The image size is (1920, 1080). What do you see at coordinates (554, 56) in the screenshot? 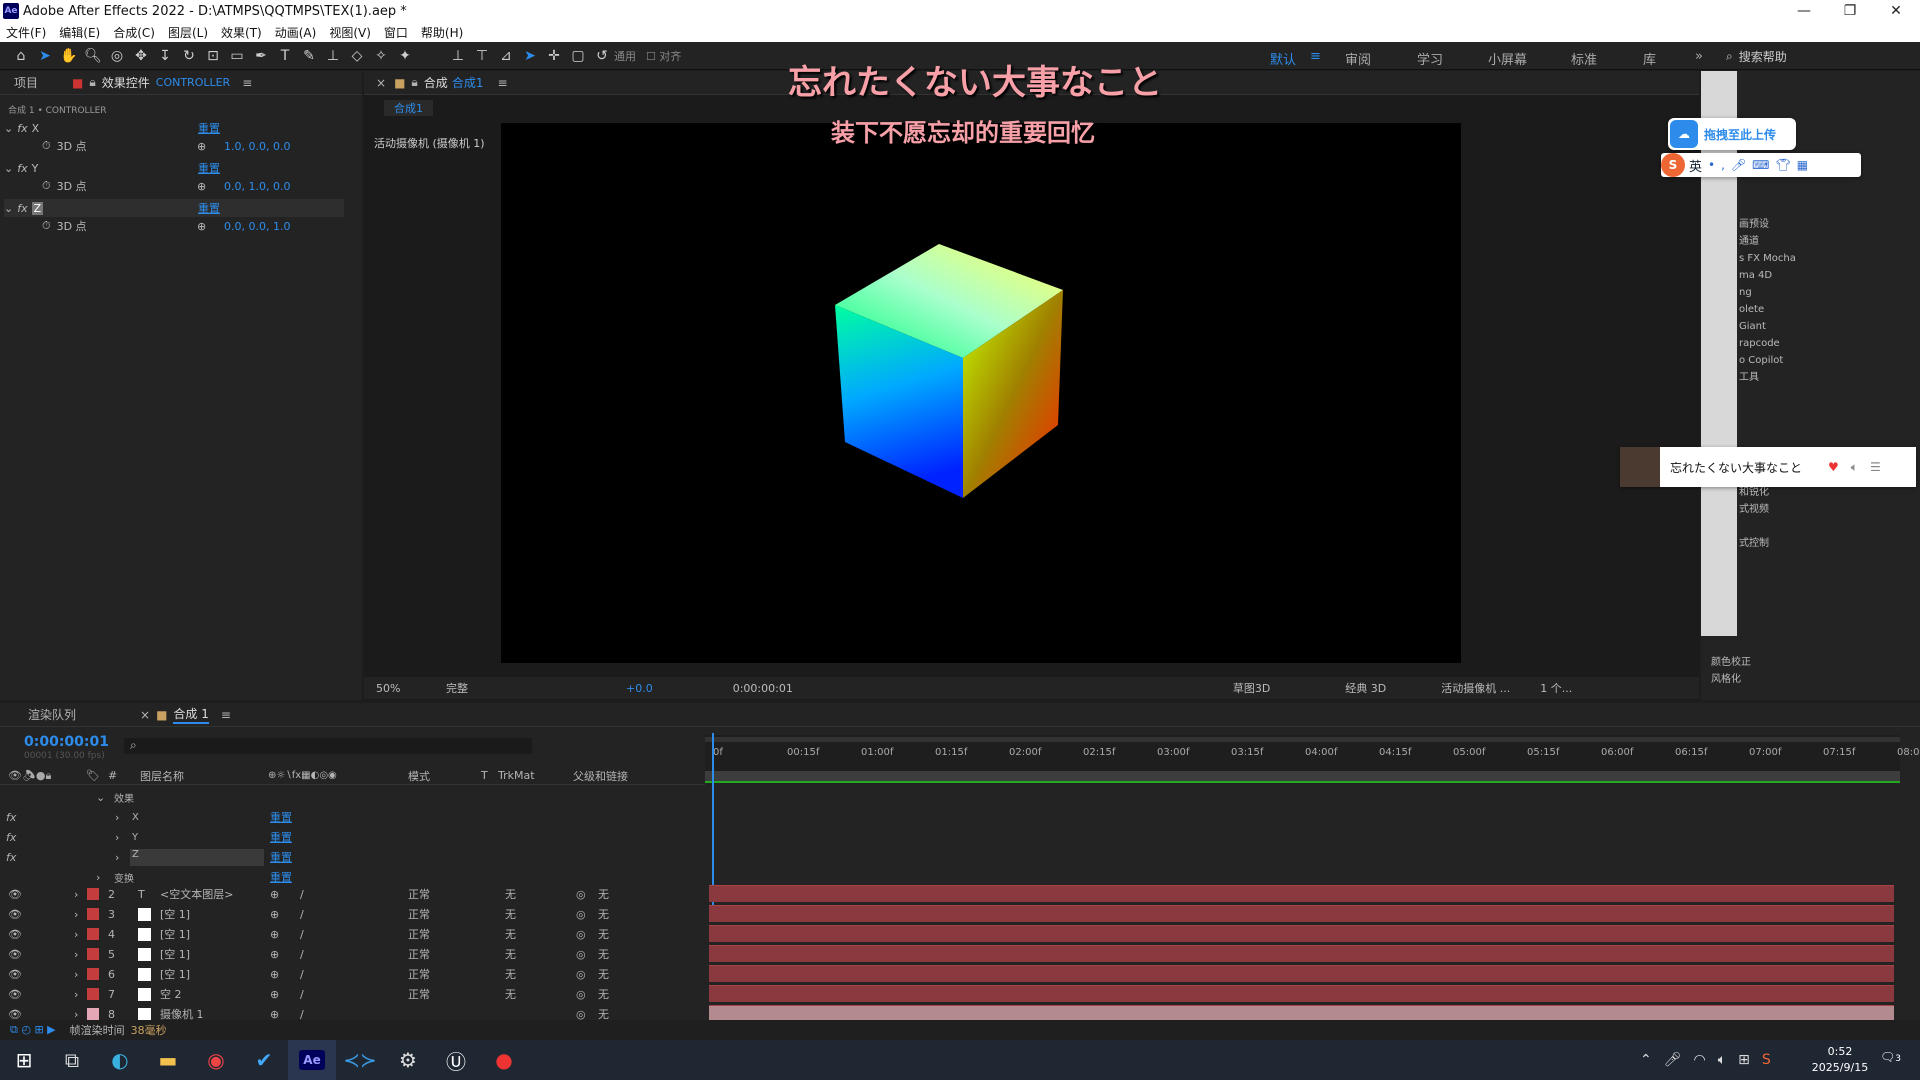
I see `move-3d-icon: ✛` at bounding box center [554, 56].